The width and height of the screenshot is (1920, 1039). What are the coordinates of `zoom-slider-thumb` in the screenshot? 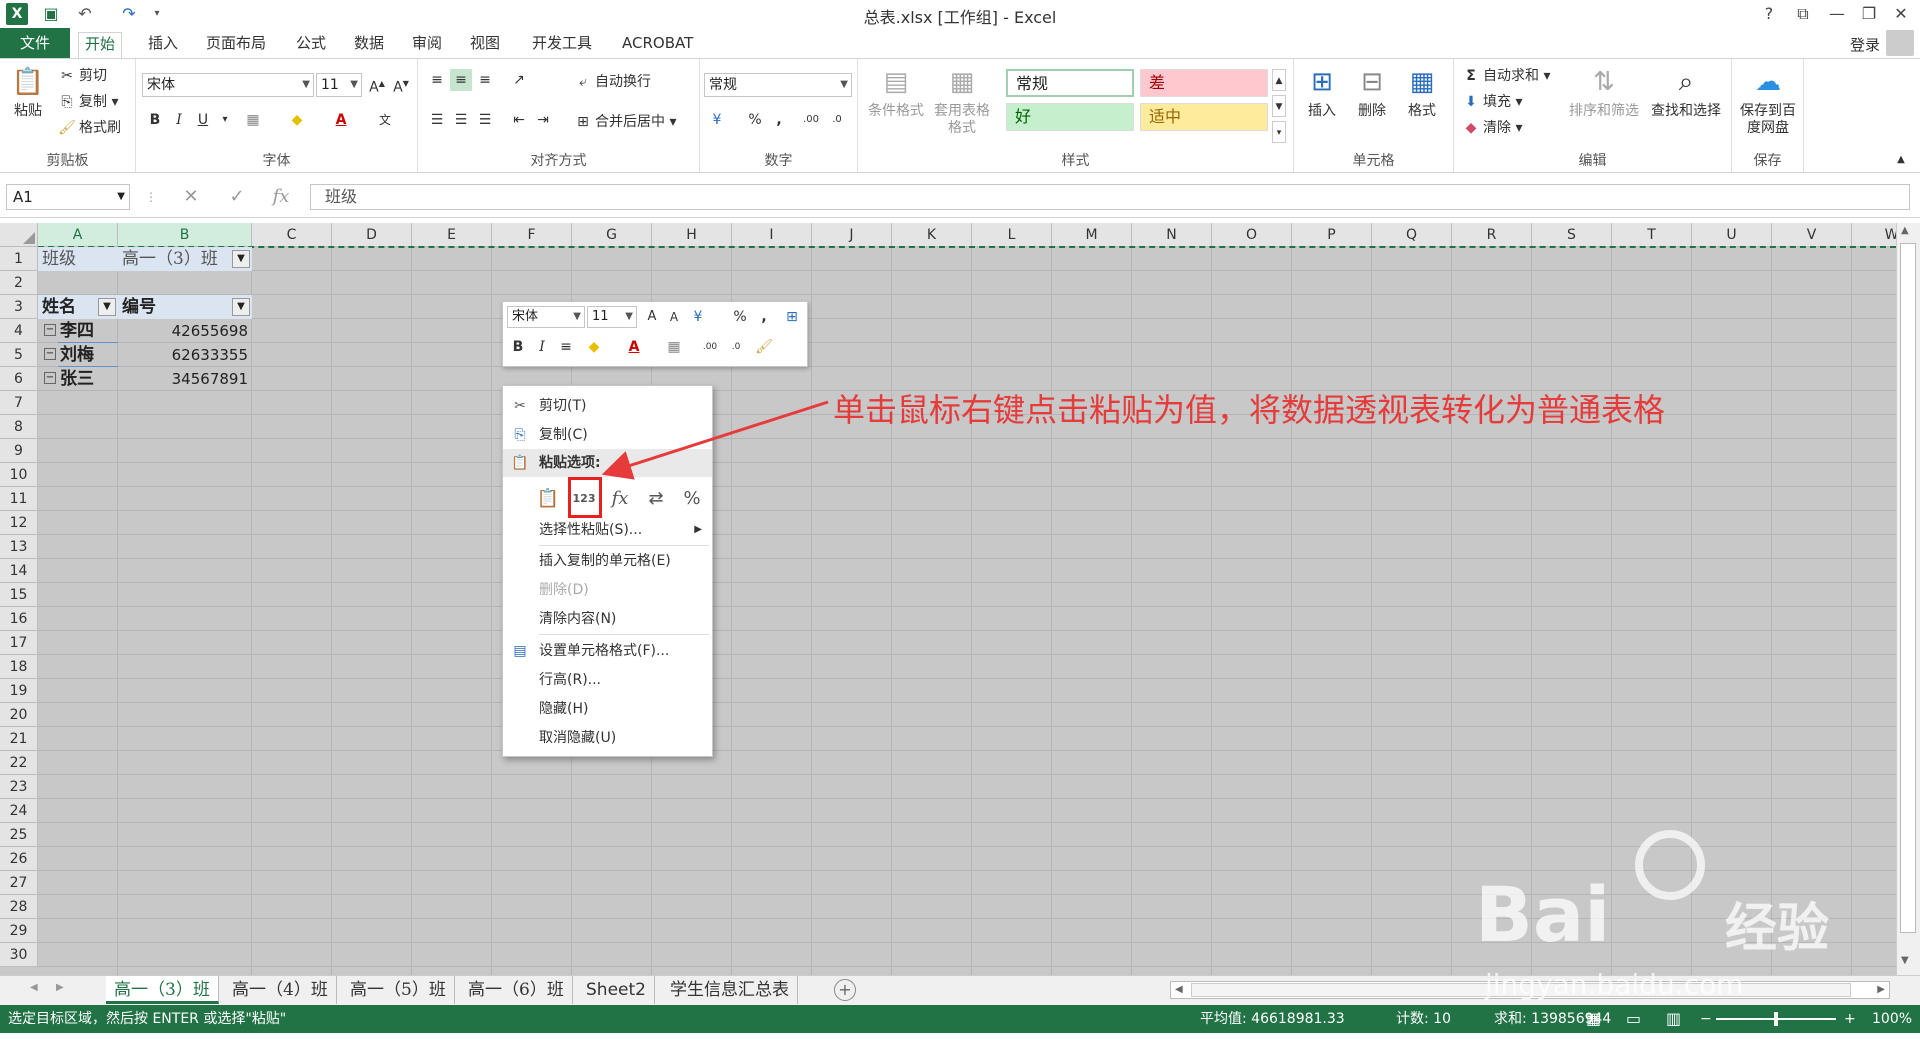 It's located at (1776, 1019).